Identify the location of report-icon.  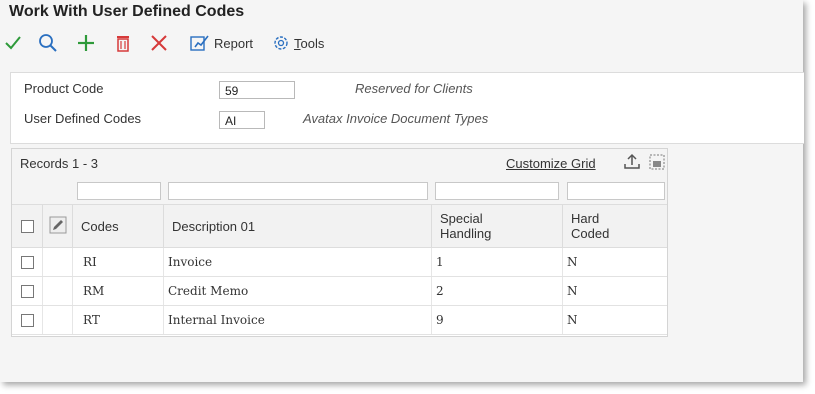
(200, 43).